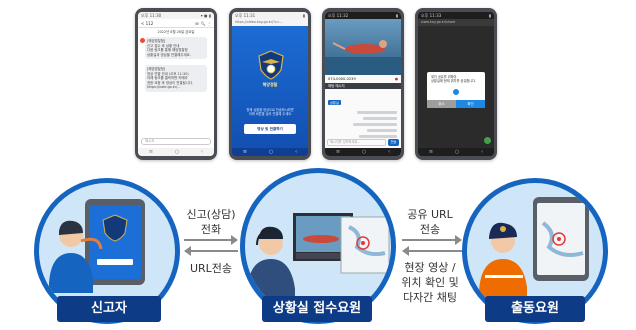  What do you see at coordinates (211, 251) in the screenshot?
I see `url-arrow-icon` at bounding box center [211, 251].